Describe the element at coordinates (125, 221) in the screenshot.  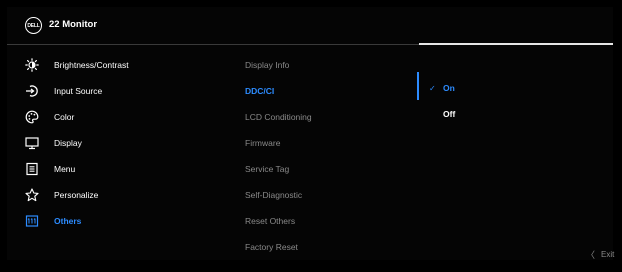
I see `menu-item-others: Others` at that location.